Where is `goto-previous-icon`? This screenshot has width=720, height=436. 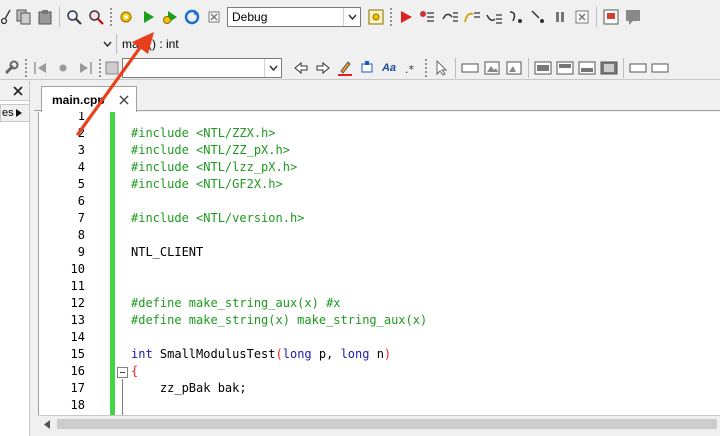 goto-previous-icon is located at coordinates (41, 68).